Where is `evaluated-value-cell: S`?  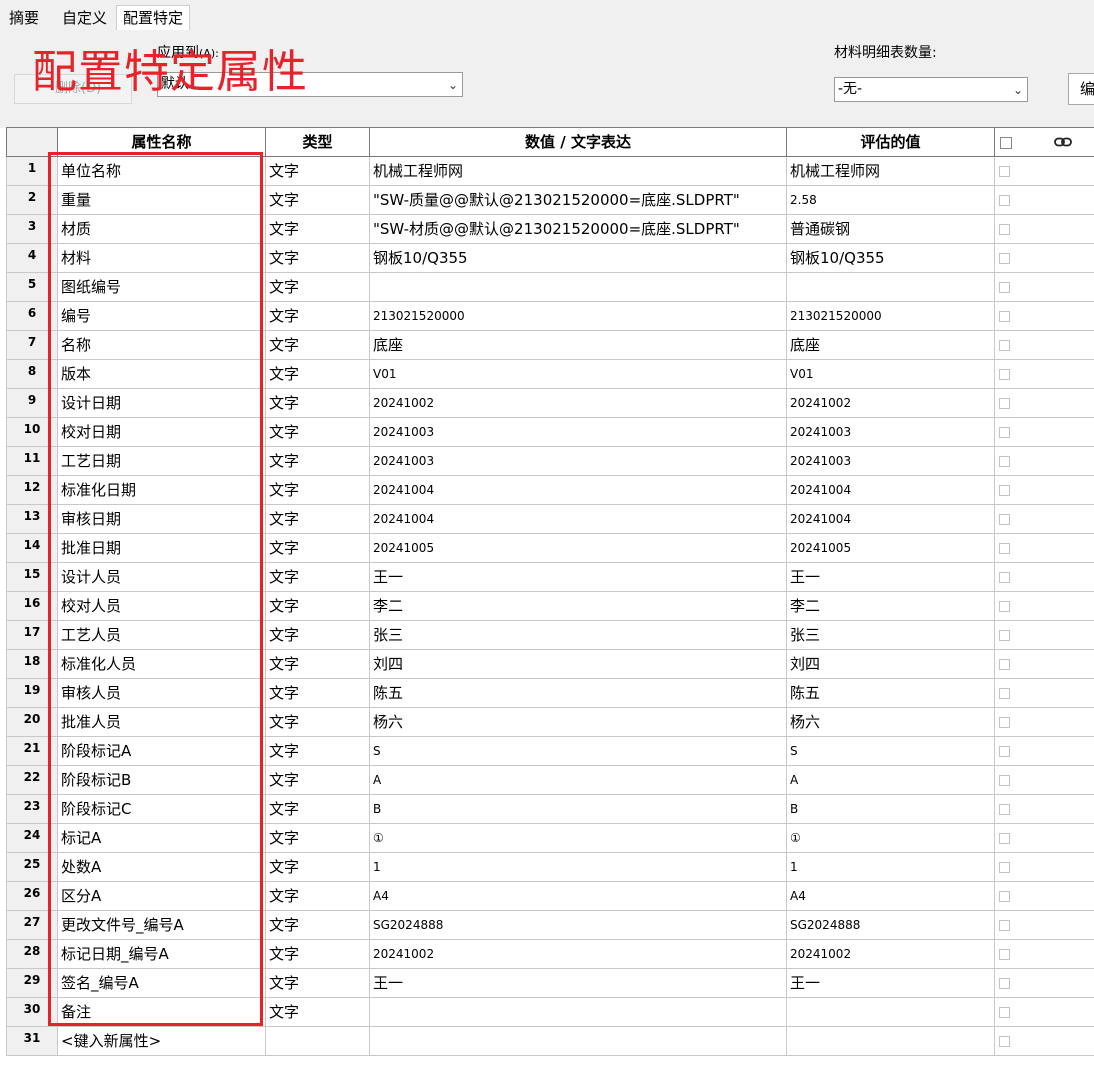
evaluated-value-cell: S is located at coordinates (891, 751).